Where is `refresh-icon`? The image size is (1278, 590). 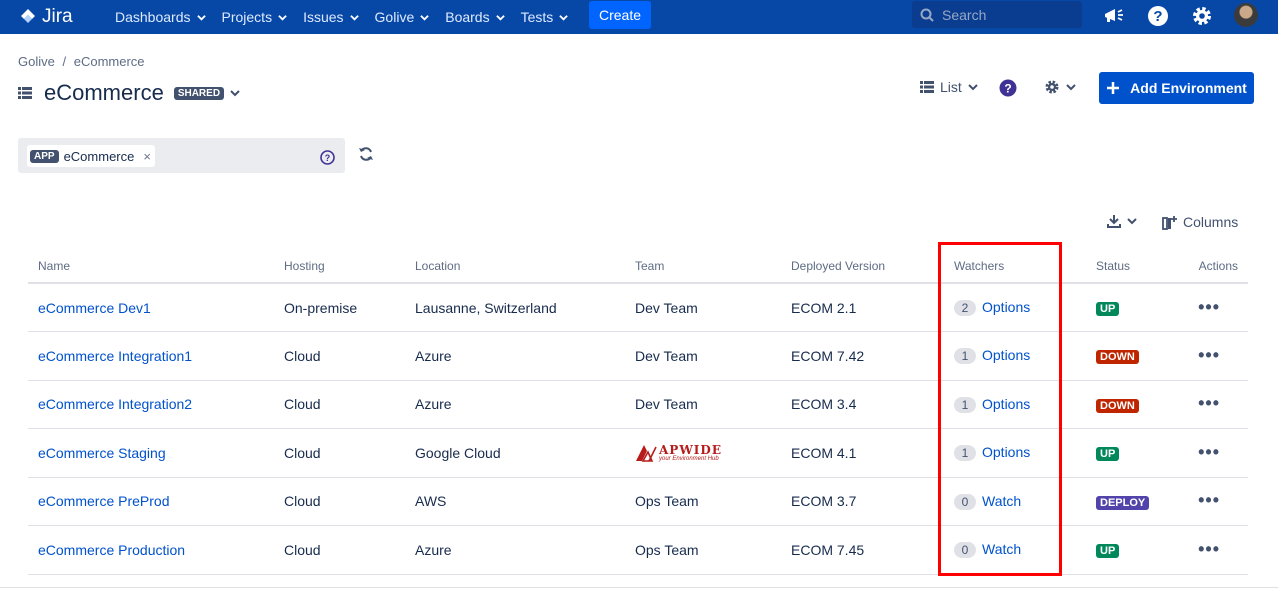
refresh-icon is located at coordinates (366, 155).